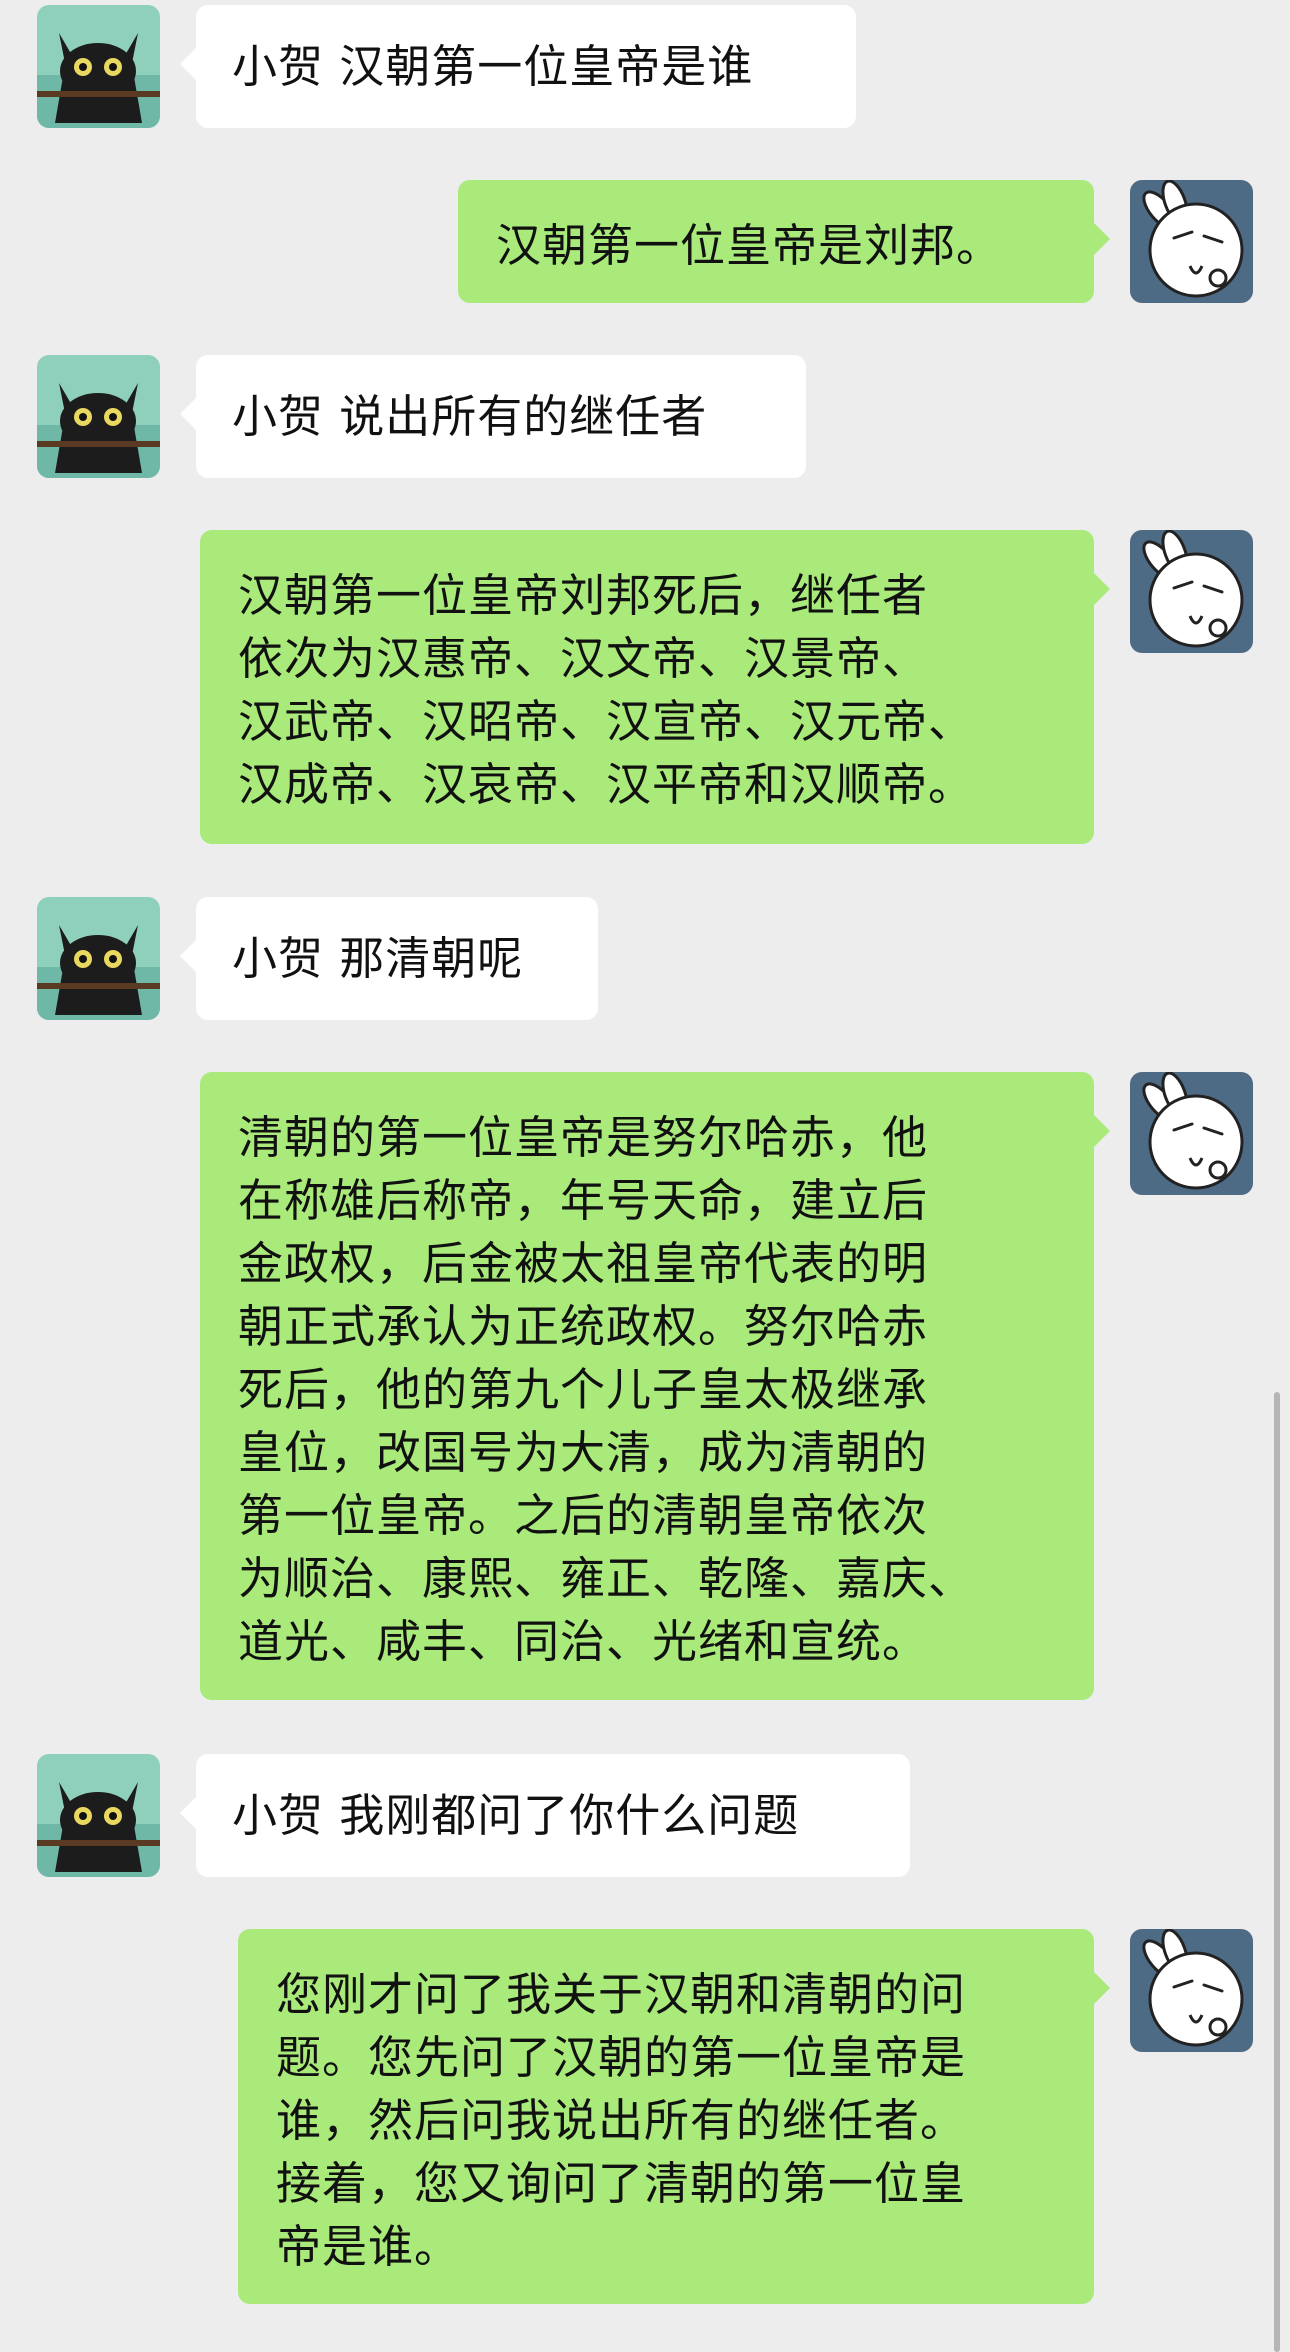  I want to click on incoming-message-bubble: 小贺 那清朝呢, so click(389, 958).